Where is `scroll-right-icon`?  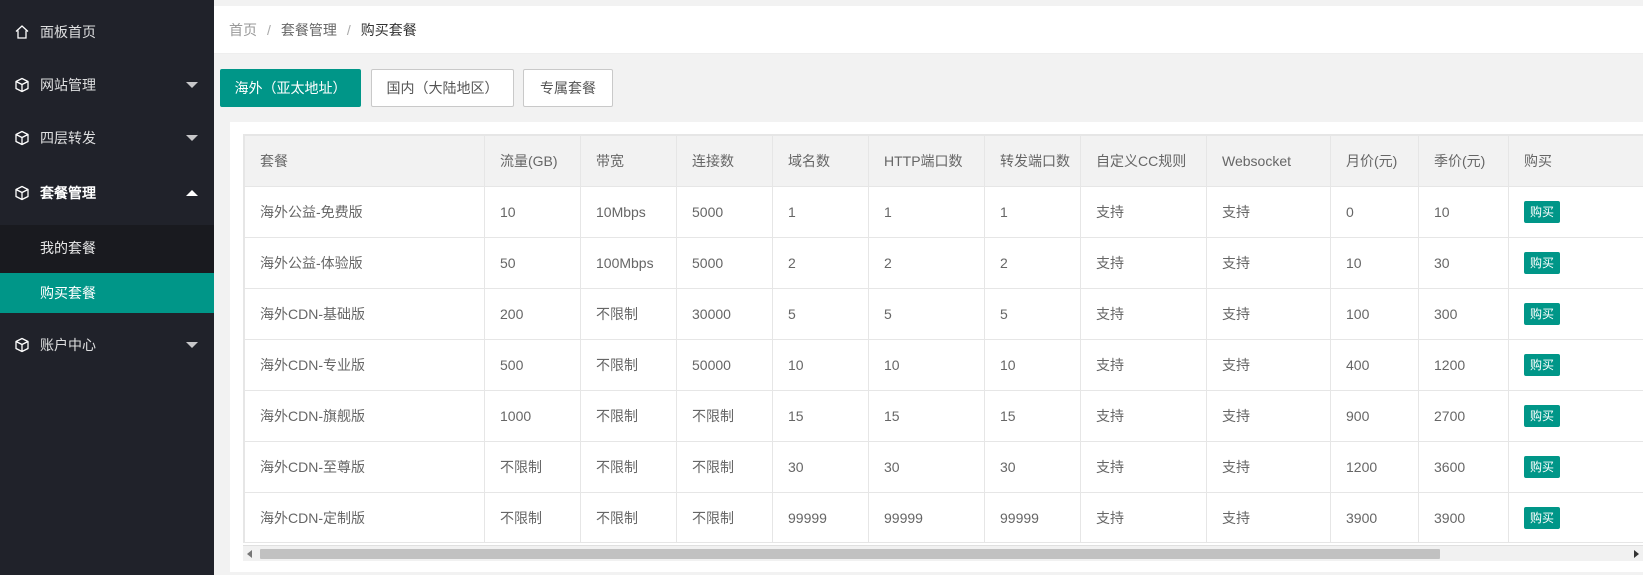
scroll-right-icon is located at coordinates (1636, 554).